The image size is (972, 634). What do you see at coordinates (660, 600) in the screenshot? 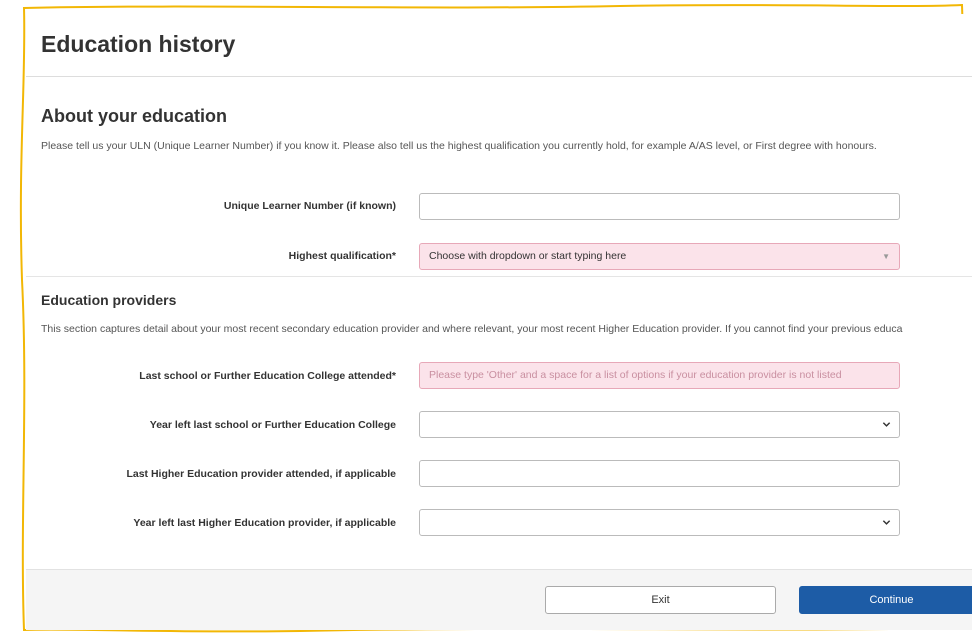
I see `exit-button: Exit` at bounding box center [660, 600].